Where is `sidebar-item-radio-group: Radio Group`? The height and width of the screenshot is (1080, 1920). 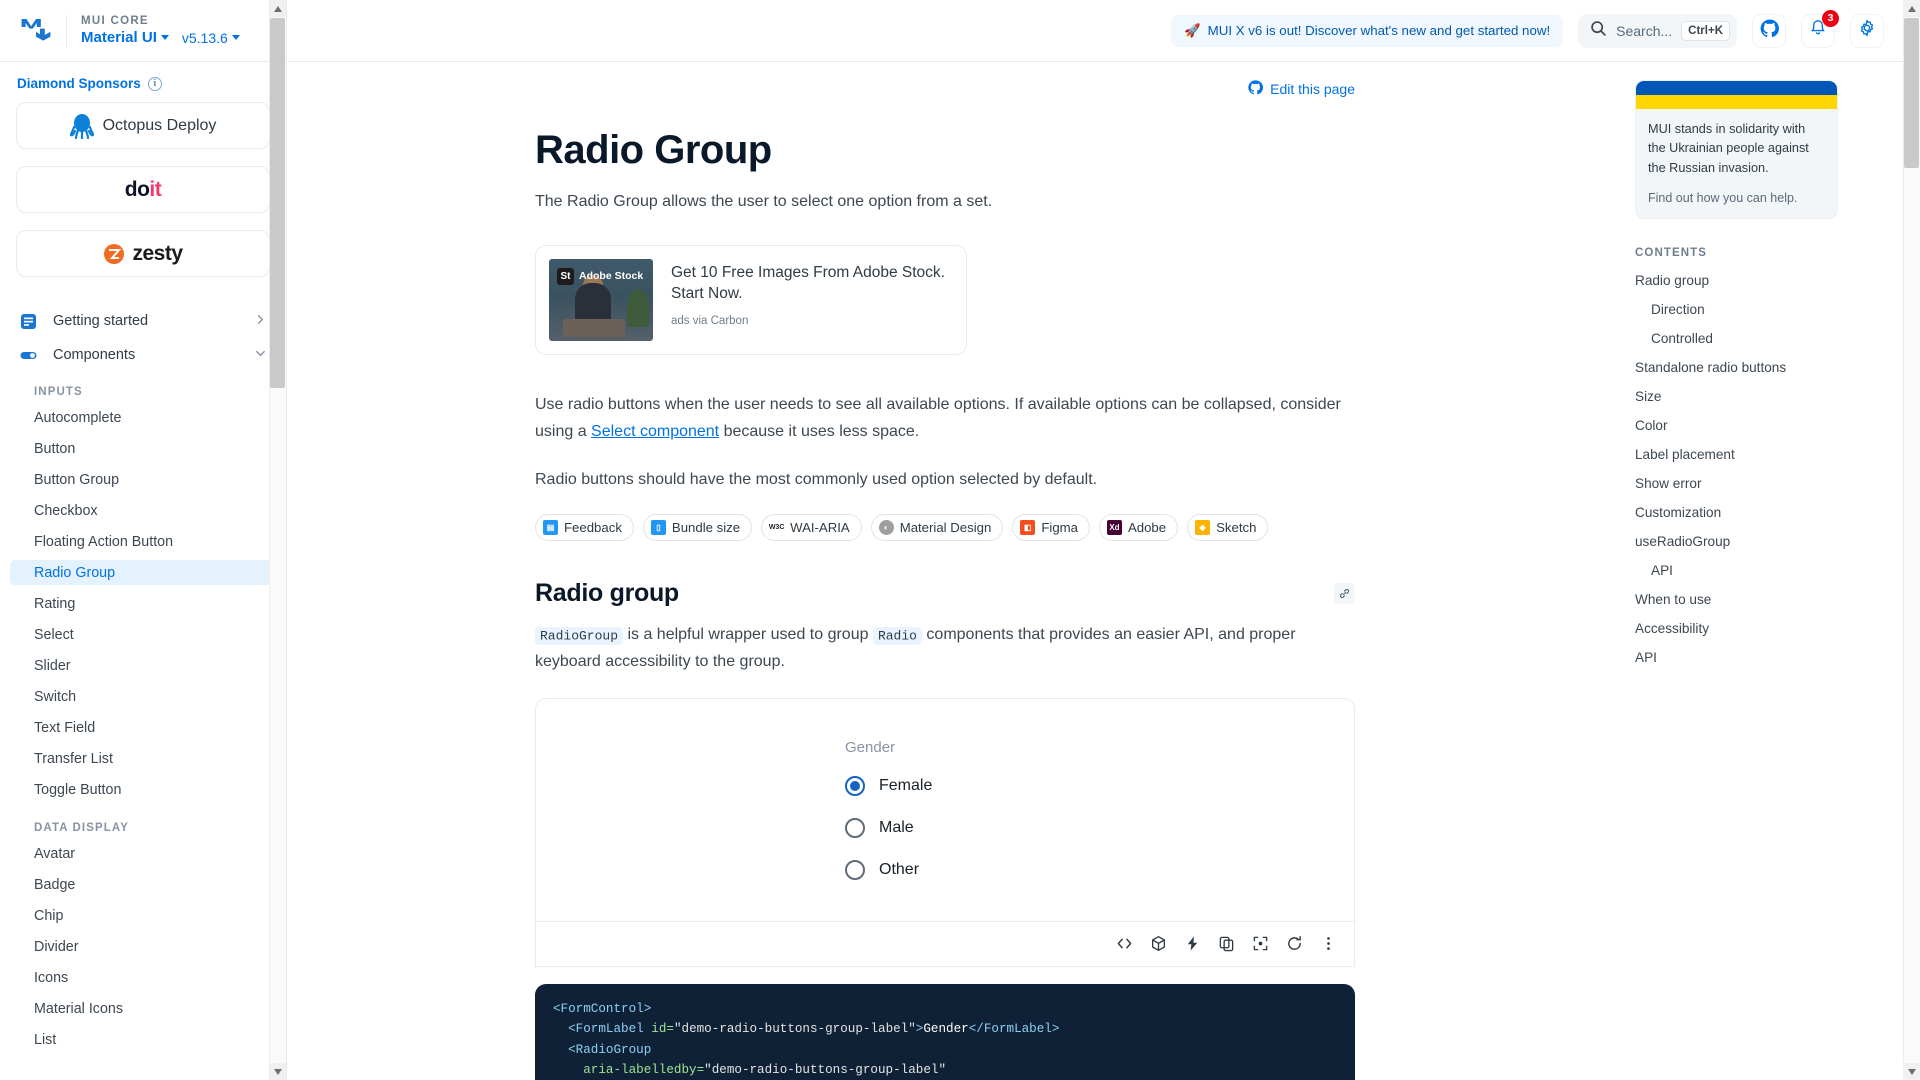
sidebar-item-radio-group: Radio Group is located at coordinates (143, 572).